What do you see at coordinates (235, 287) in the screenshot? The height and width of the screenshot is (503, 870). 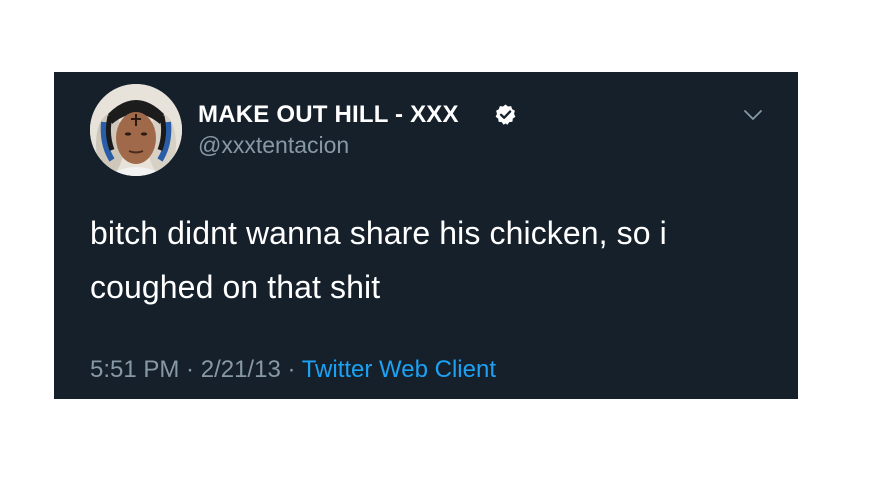 I see `tweet-text-line-2: coughed on that shit` at bounding box center [235, 287].